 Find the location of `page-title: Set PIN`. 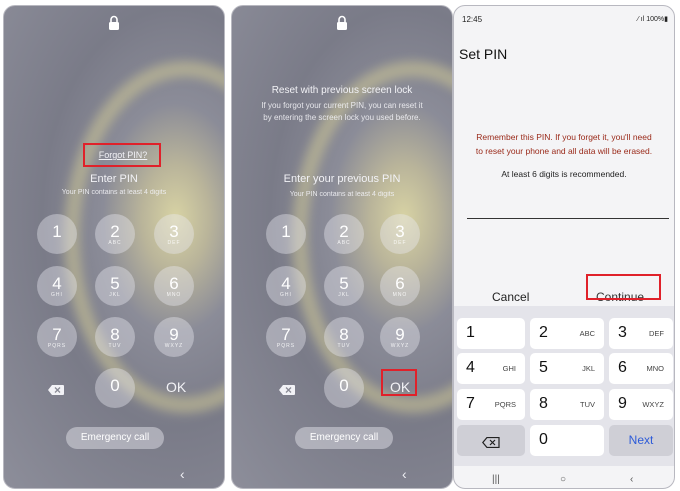

page-title: Set PIN is located at coordinates (483, 54).